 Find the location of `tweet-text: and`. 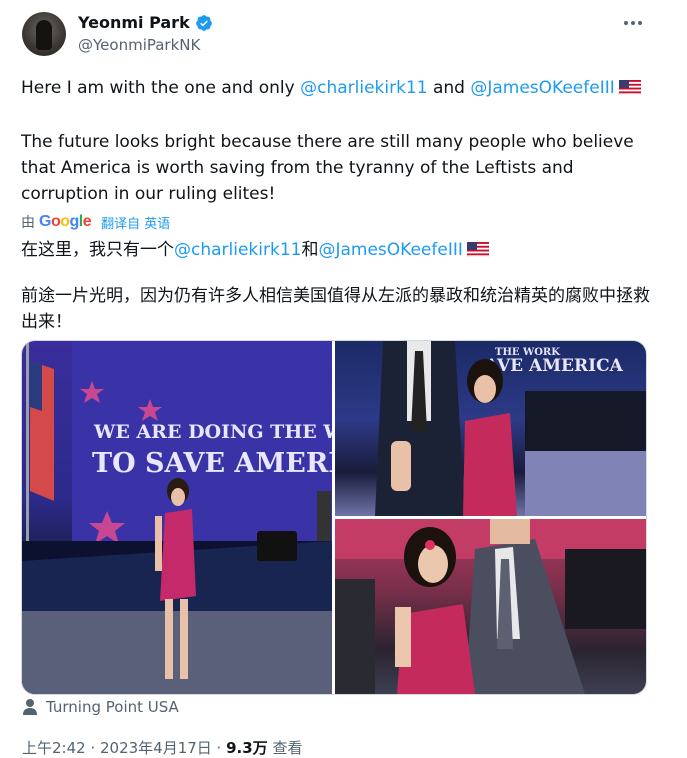

tweet-text: and is located at coordinates (449, 88).